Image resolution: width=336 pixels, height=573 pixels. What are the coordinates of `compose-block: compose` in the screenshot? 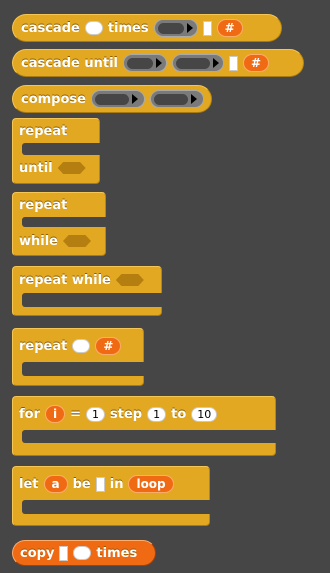 It's located at (112, 99).